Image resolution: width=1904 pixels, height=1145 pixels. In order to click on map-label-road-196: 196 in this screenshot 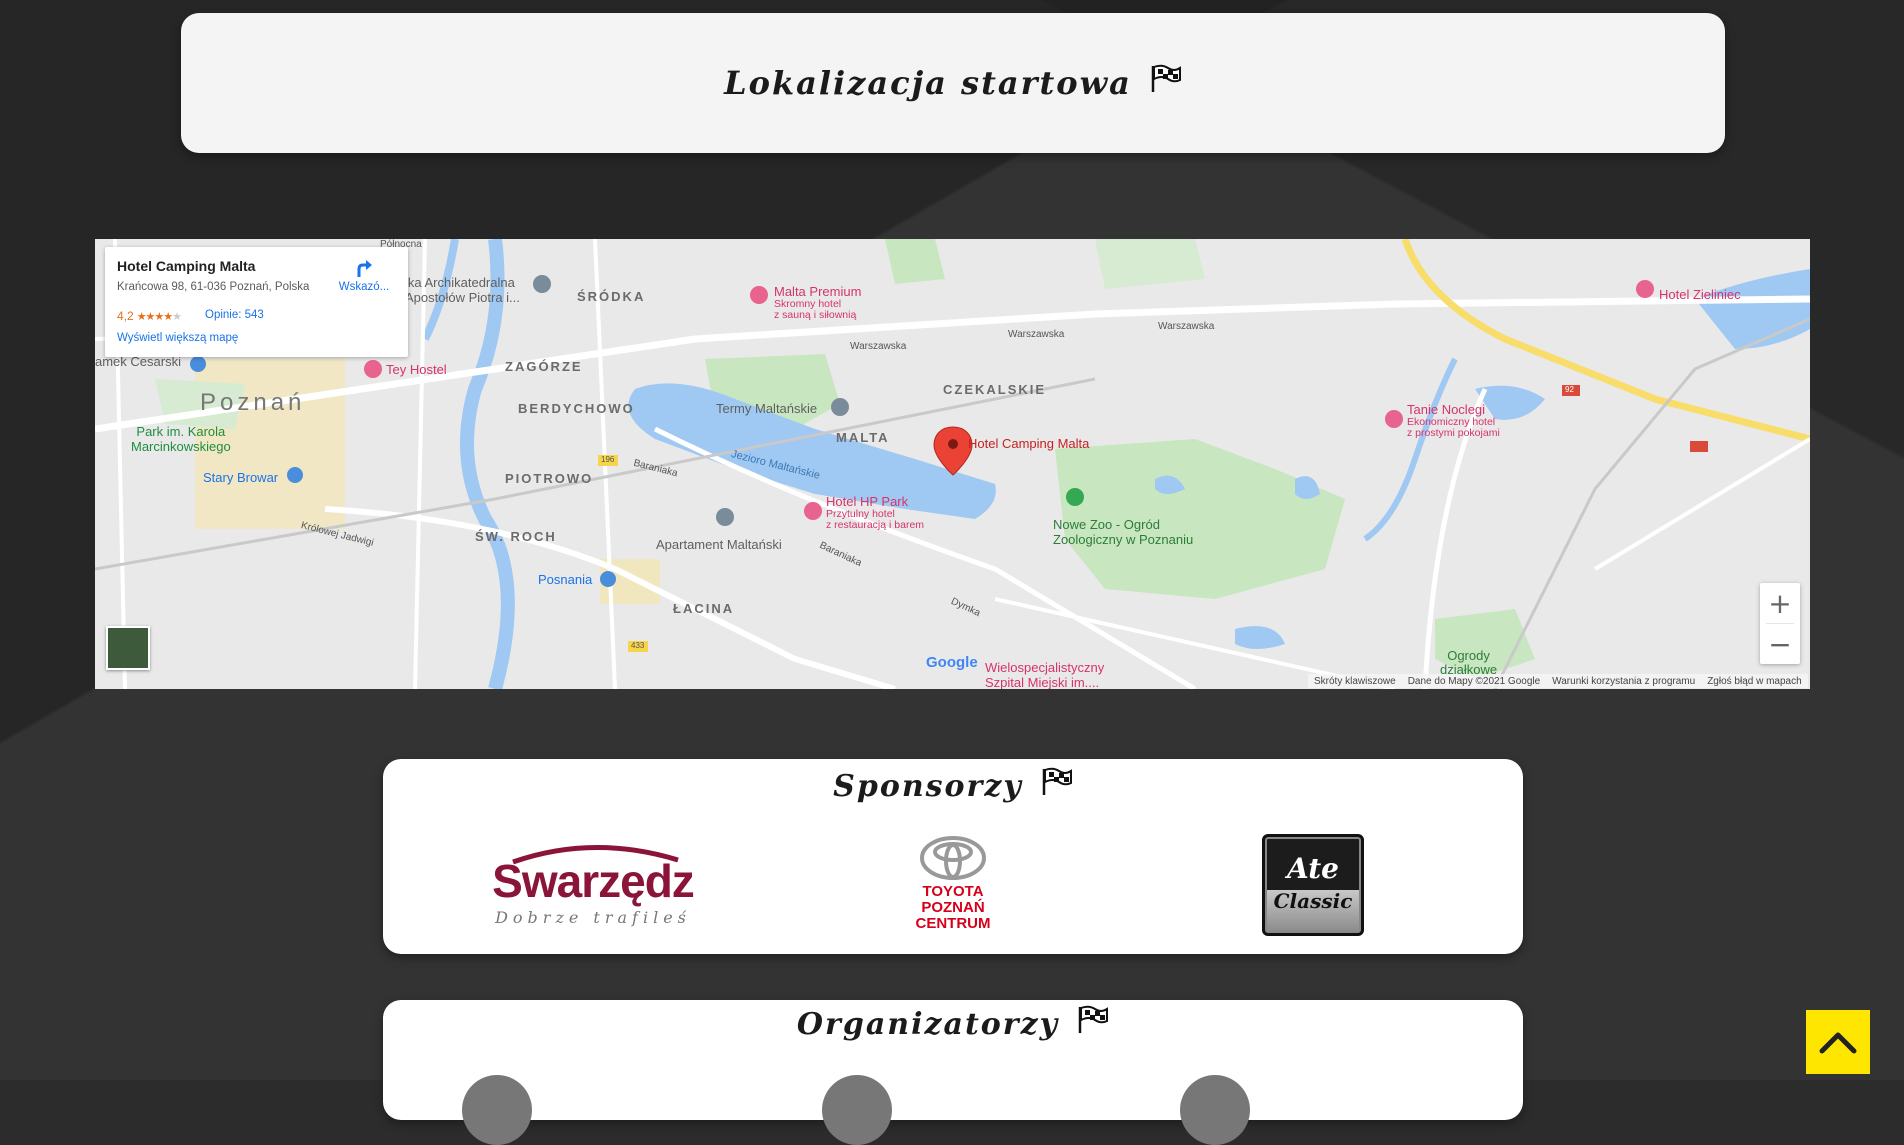, I will do `click(608, 459)`.